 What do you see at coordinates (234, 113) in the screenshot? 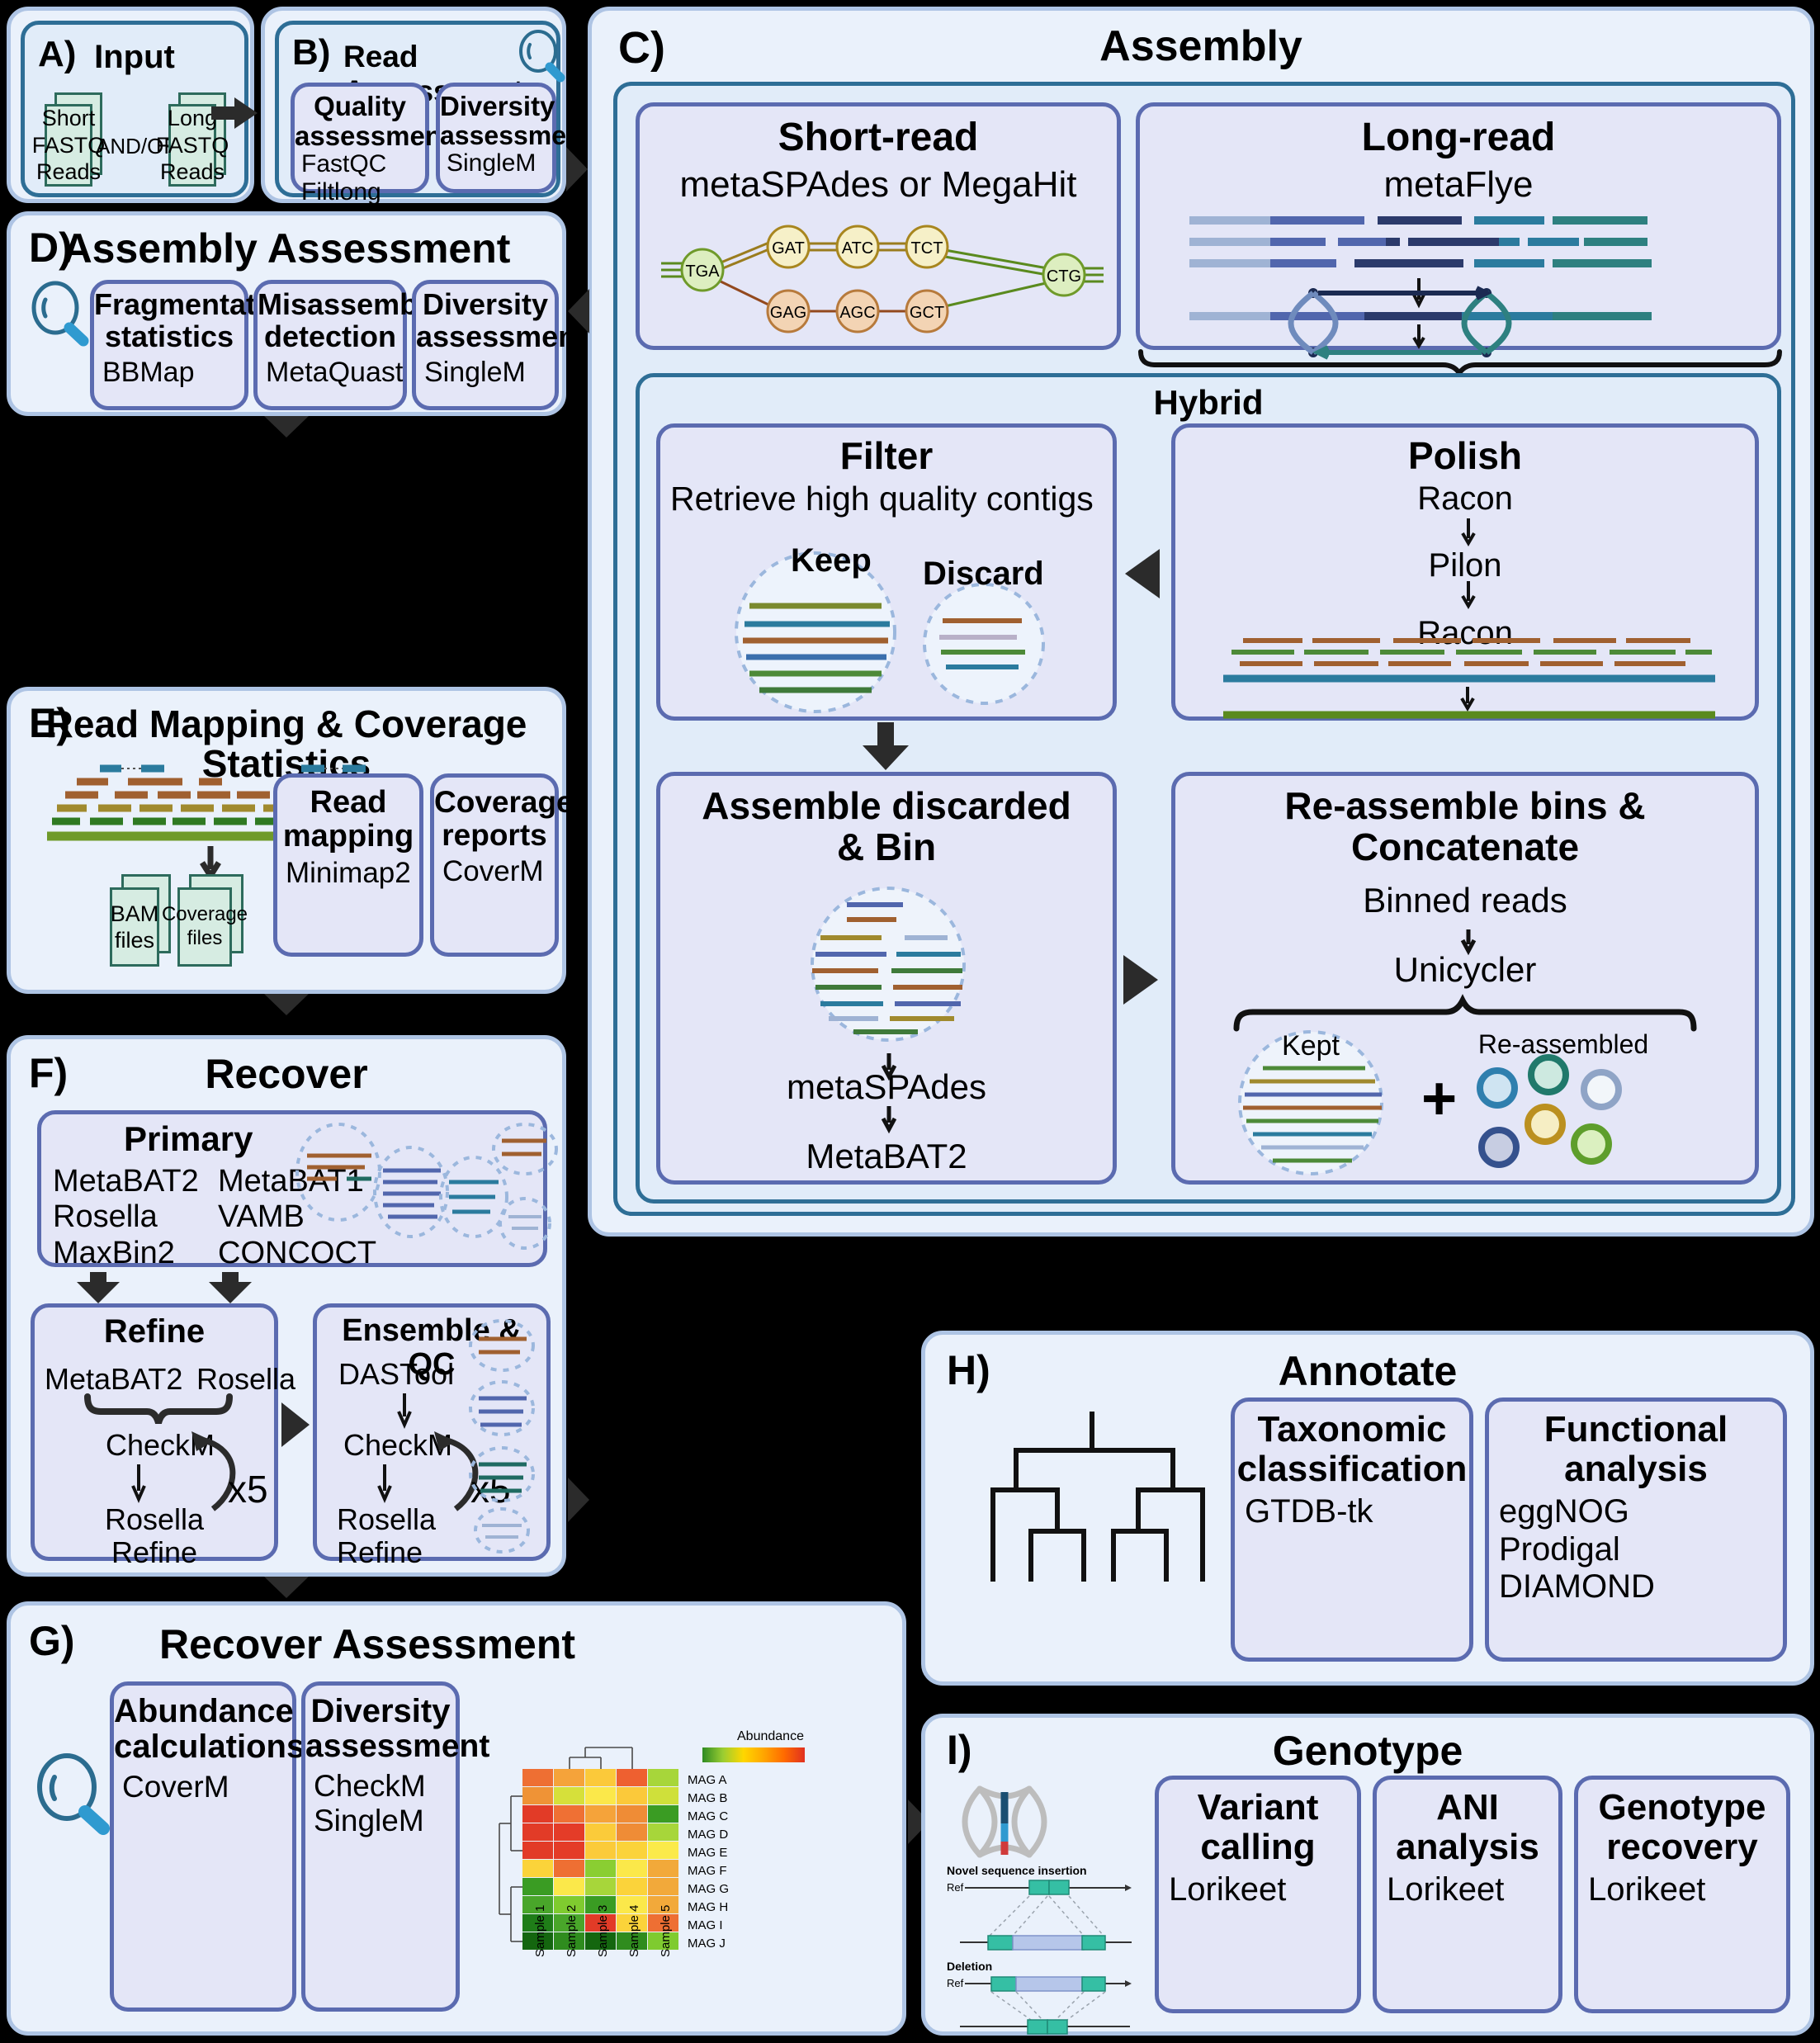
I see `arrow-a-to-b` at bounding box center [234, 113].